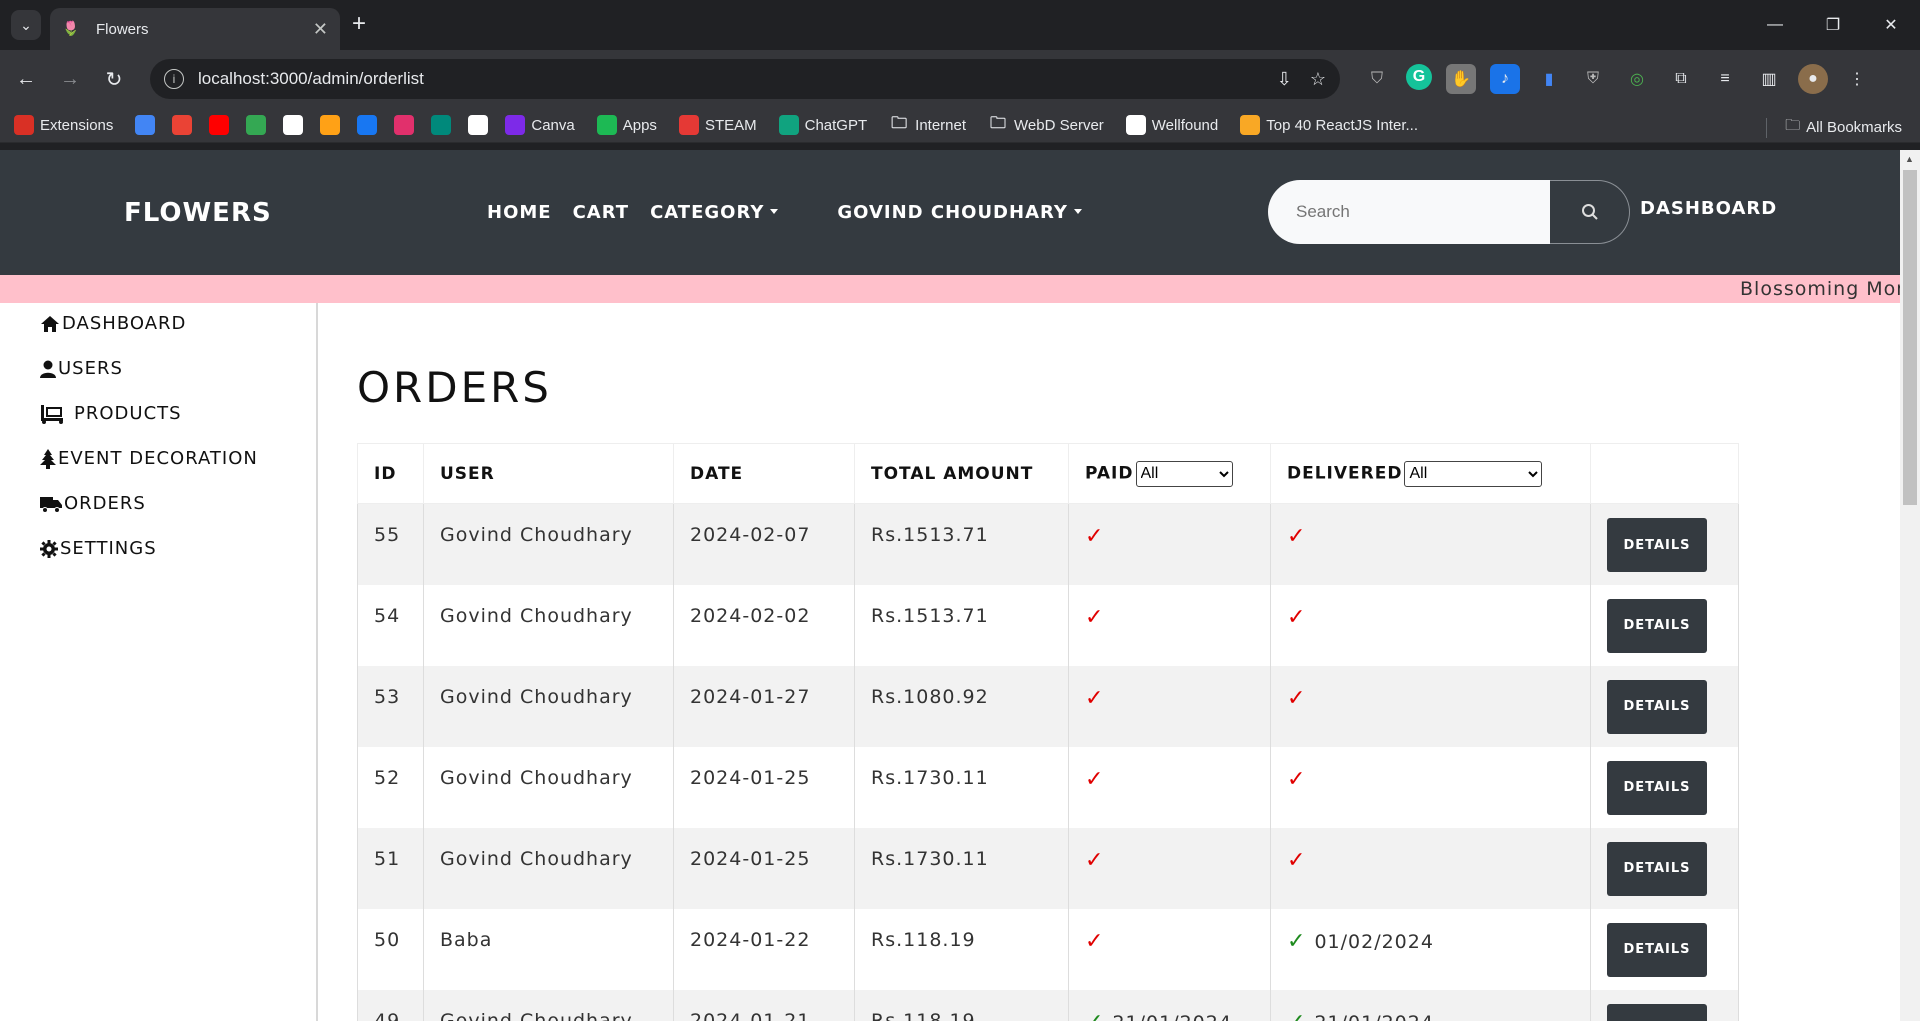  I want to click on nav-cart: CART, so click(601, 212).